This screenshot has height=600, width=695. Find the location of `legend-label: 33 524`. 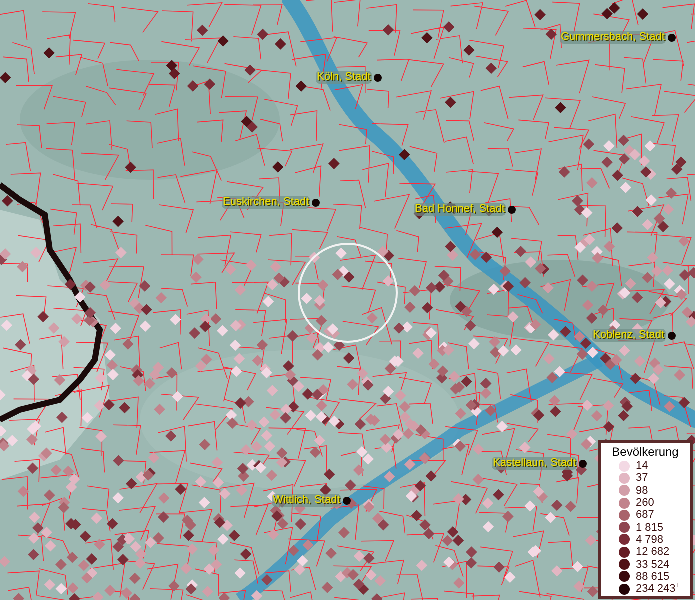

legend-label: 33 524 is located at coordinates (653, 564).